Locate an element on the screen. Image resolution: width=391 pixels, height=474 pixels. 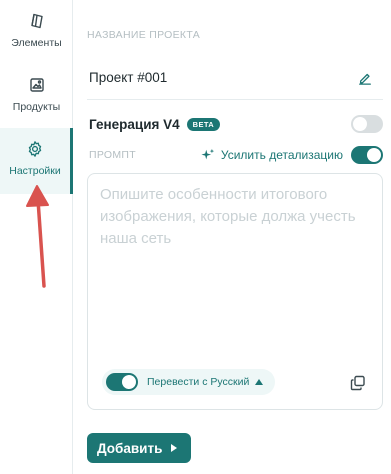
add-button-label: Добавить is located at coordinates (130, 448).